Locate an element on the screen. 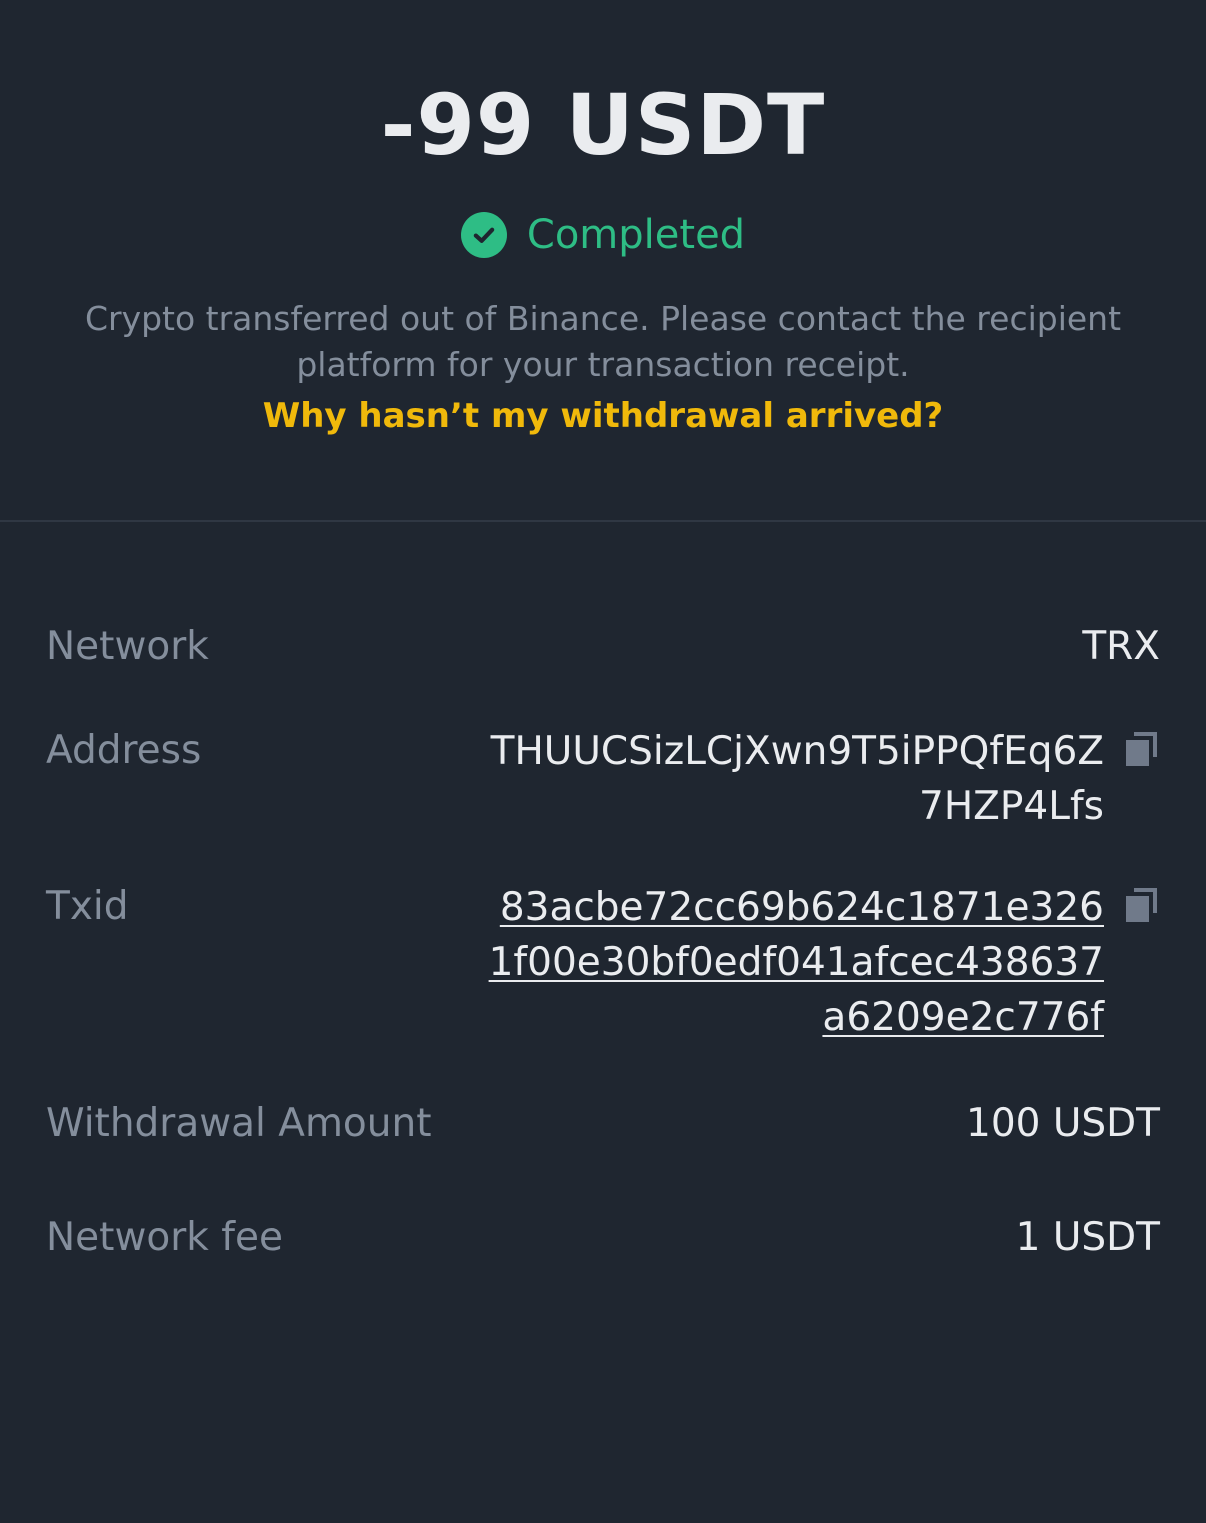 This screenshot has width=1206, height=1523. status-row: Completed is located at coordinates (603, 235).